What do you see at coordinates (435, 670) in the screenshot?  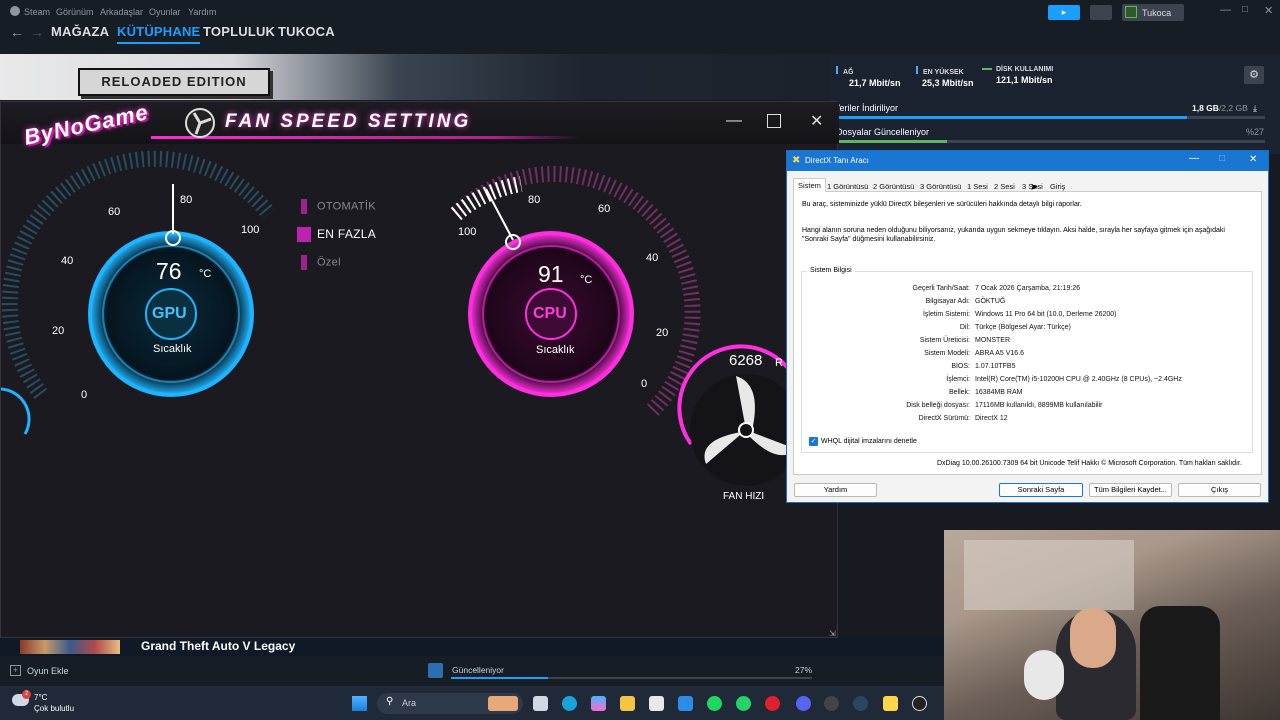 I see `update-status-icon` at bounding box center [435, 670].